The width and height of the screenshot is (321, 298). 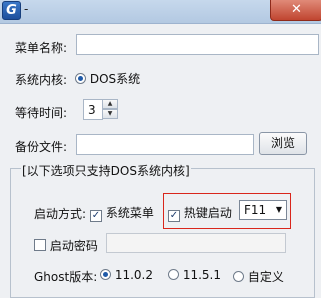 I want to click on start-mode-label: 启动方式:, so click(x=60, y=214).